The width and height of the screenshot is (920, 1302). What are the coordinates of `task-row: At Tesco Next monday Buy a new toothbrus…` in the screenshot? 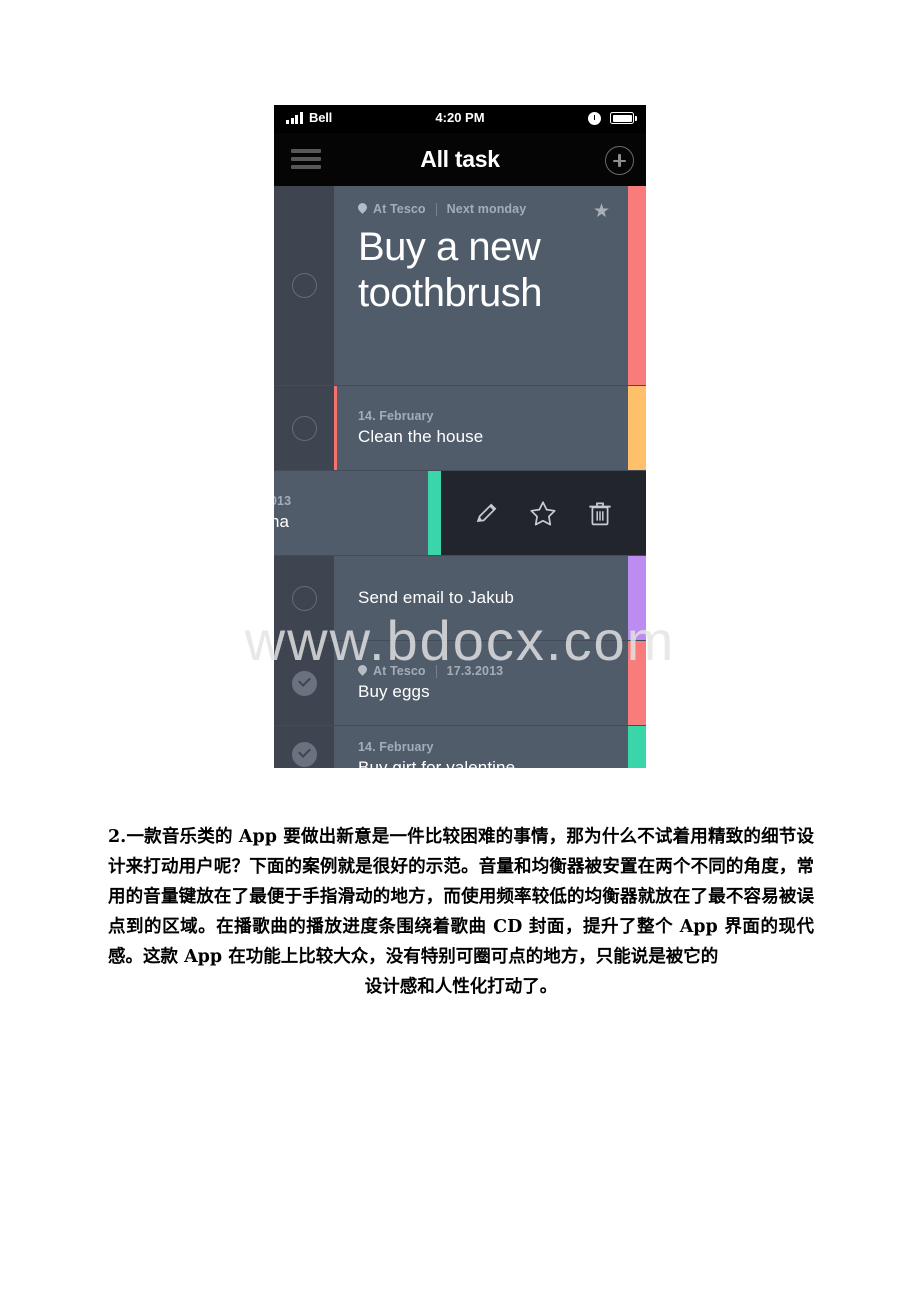 It's located at (460, 286).